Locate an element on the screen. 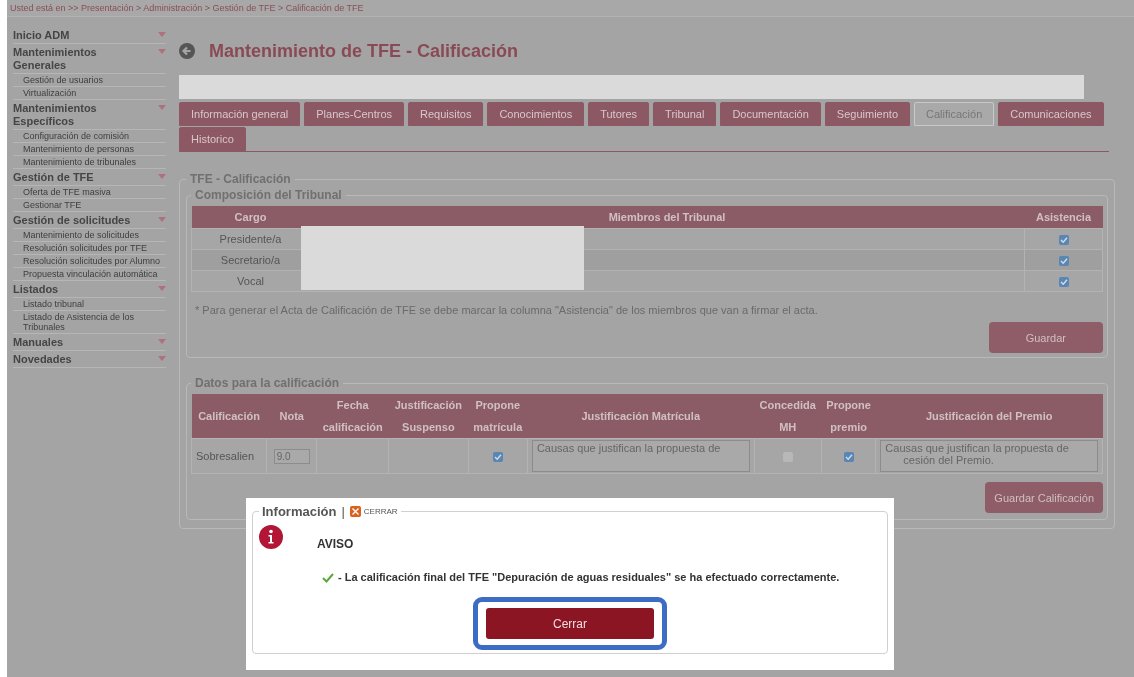 The height and width of the screenshot is (677, 1134). tab: Tutores is located at coordinates (619, 114).